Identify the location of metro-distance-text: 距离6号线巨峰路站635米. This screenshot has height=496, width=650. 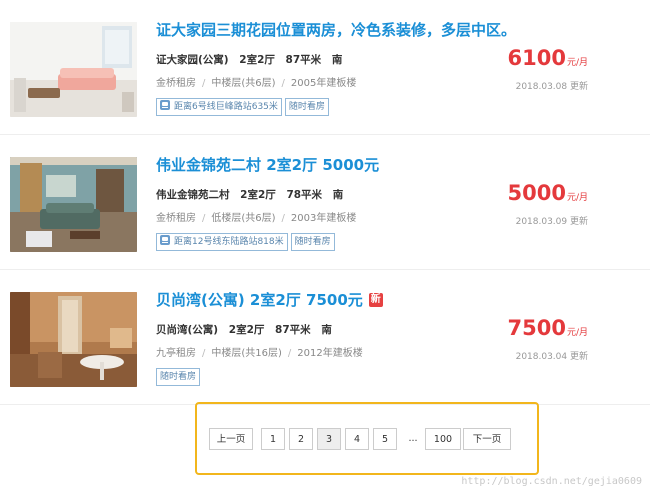
(226, 107).